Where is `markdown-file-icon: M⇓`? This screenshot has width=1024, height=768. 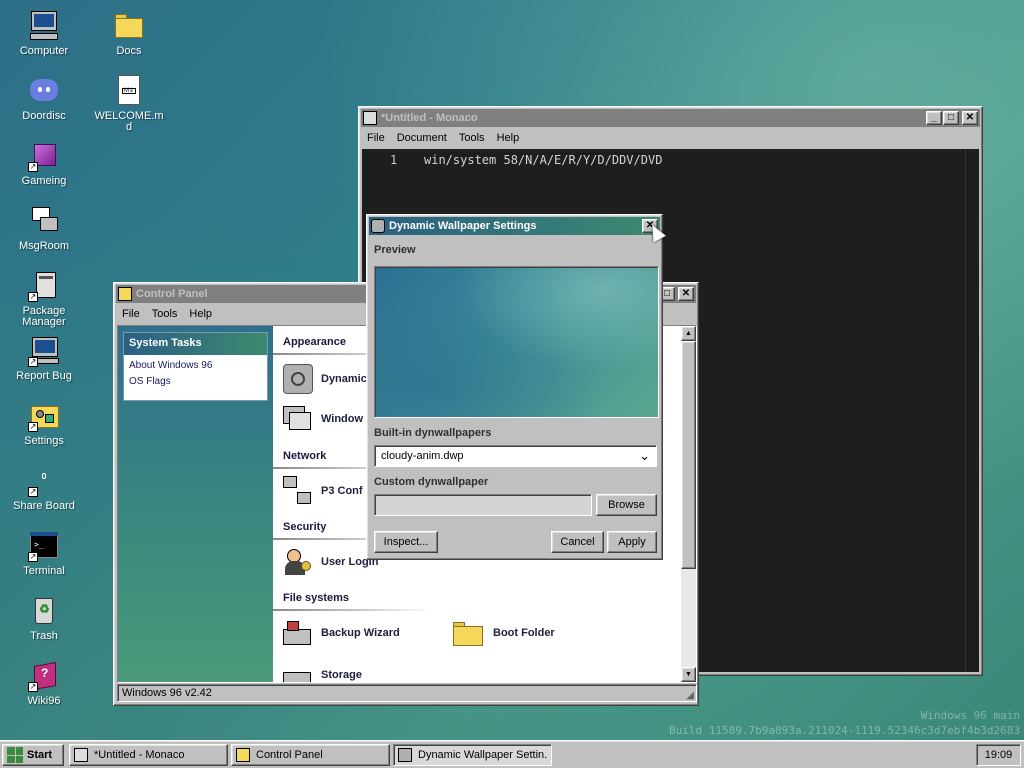 markdown-file-icon: M⇓ is located at coordinates (129, 91).